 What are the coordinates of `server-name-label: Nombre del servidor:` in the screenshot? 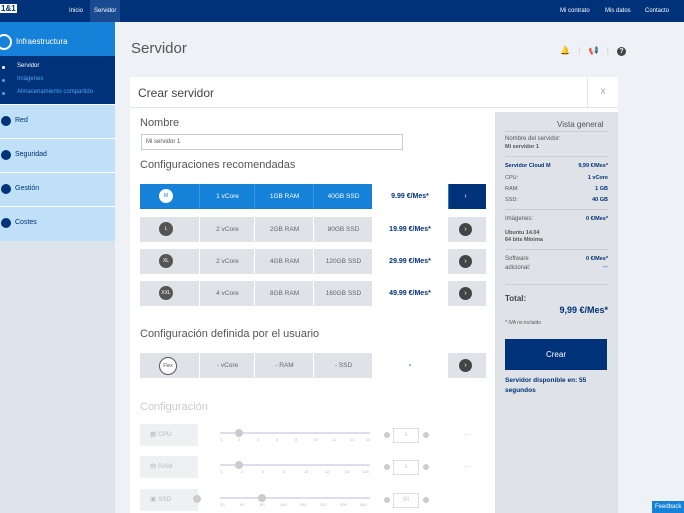 It's located at (533, 139).